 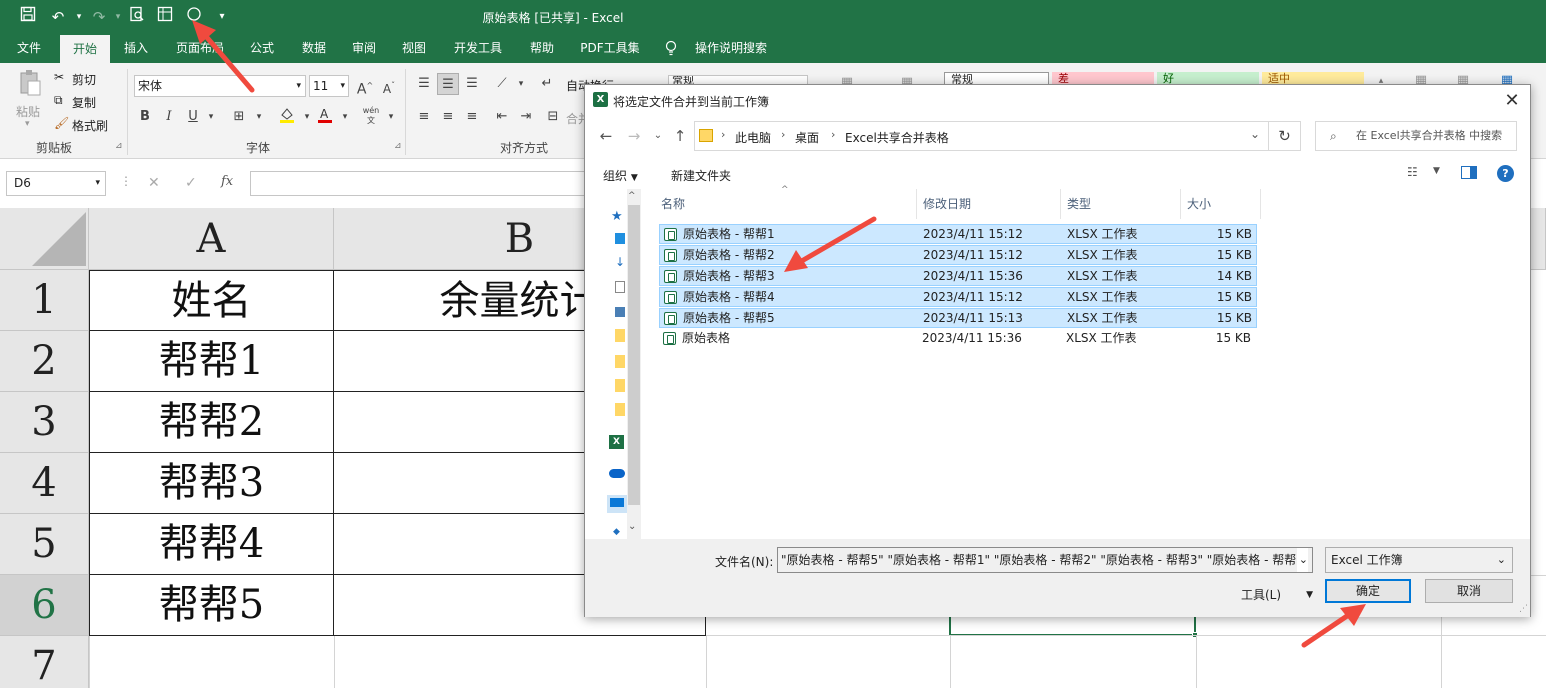 What do you see at coordinates (1333, 626) in the screenshot?
I see `arrow-to-ok-button` at bounding box center [1333, 626].